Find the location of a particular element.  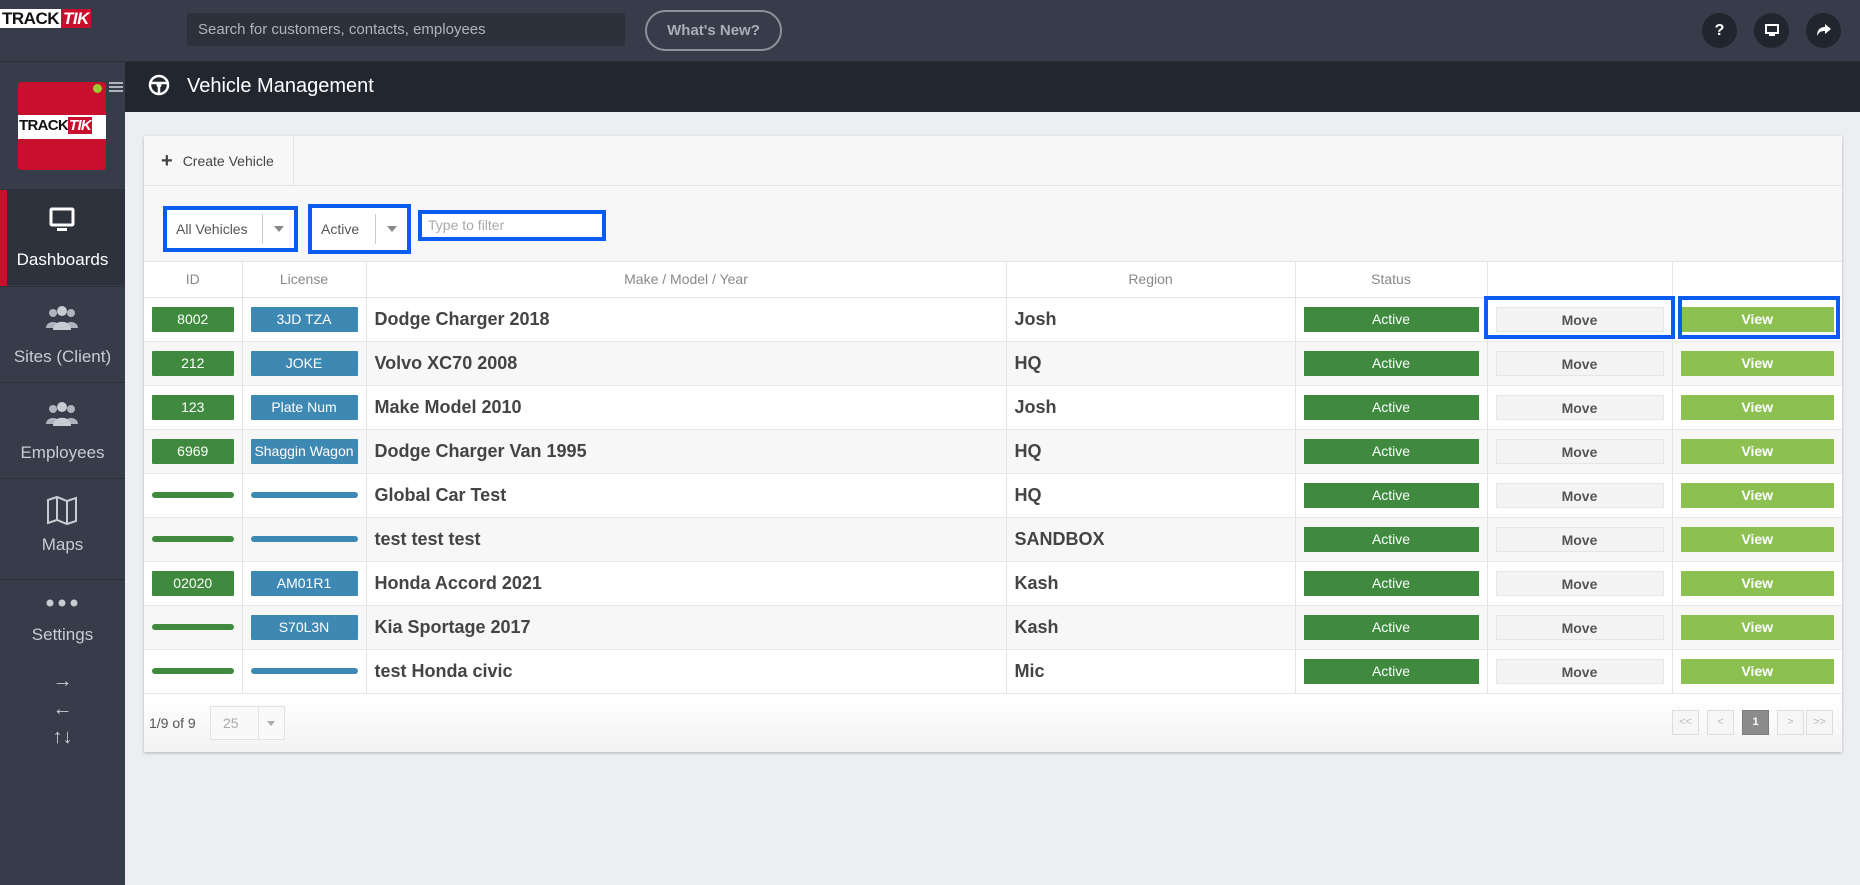

arrow-updown-icon: ↑↓ is located at coordinates (62, 737).